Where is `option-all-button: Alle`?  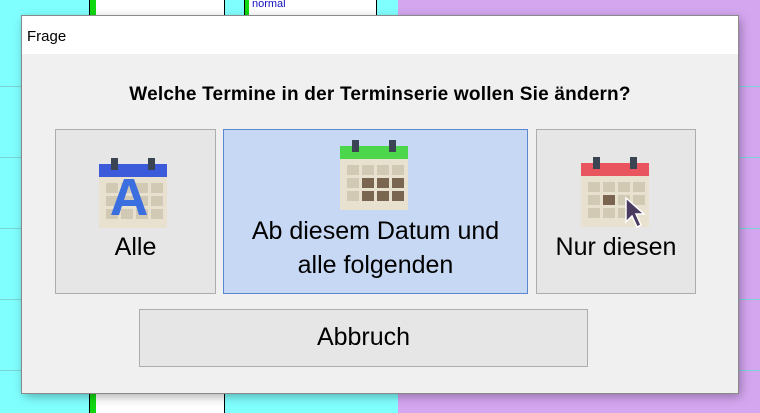
option-all-button: Alle is located at coordinates (135, 211).